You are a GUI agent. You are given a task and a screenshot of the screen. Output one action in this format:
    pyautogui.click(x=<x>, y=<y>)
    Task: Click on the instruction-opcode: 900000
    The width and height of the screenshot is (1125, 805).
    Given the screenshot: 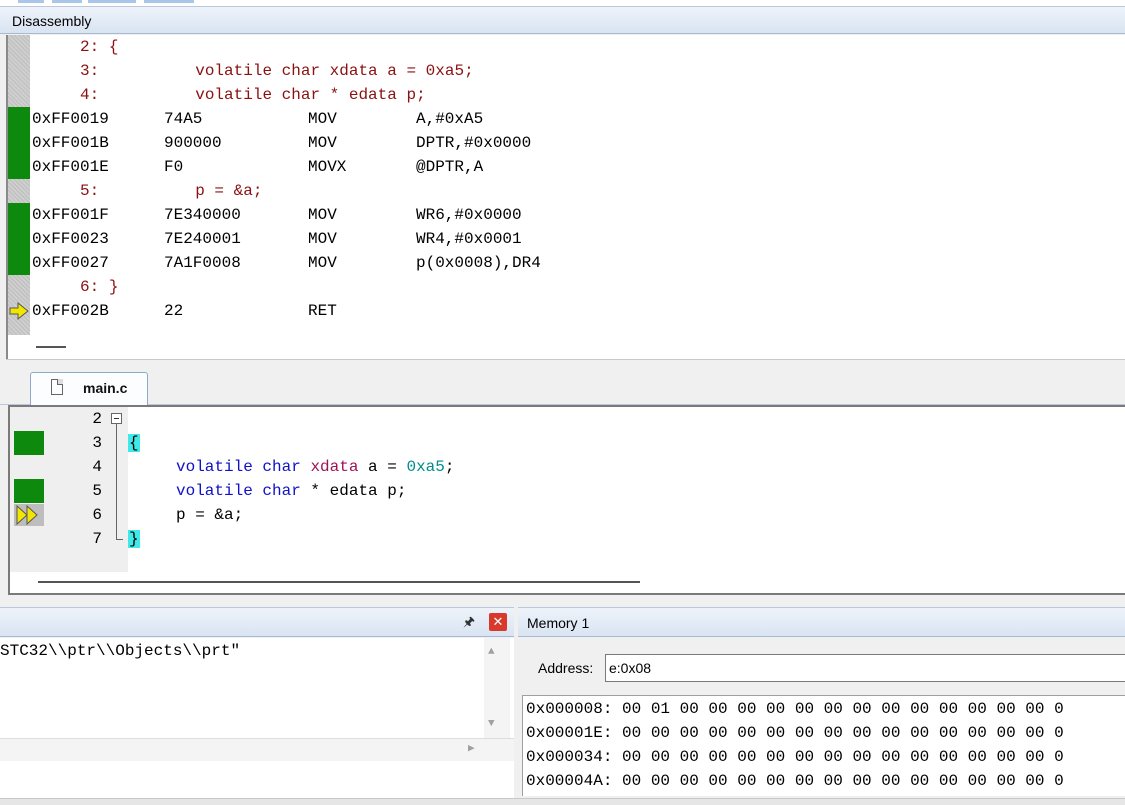 What is the action you would take?
    pyautogui.click(x=193, y=143)
    